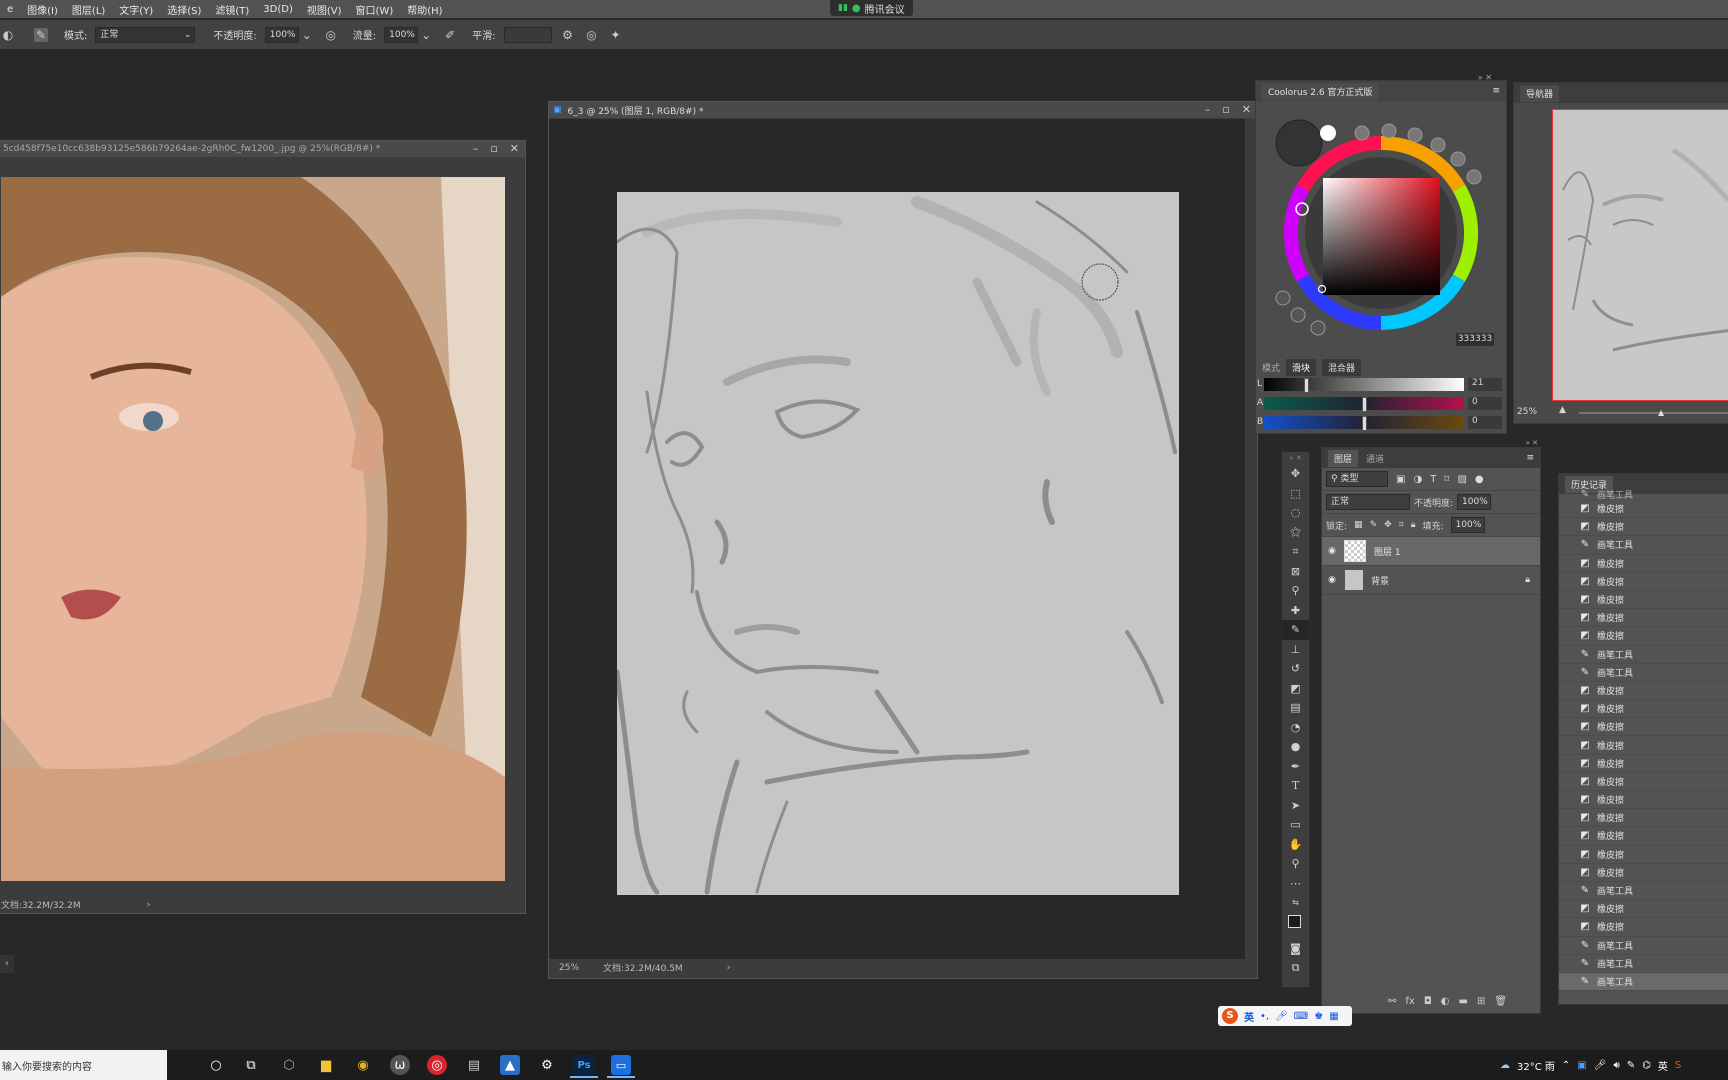  I want to click on layer-row: ◉ 图层 1, so click(1431, 551).